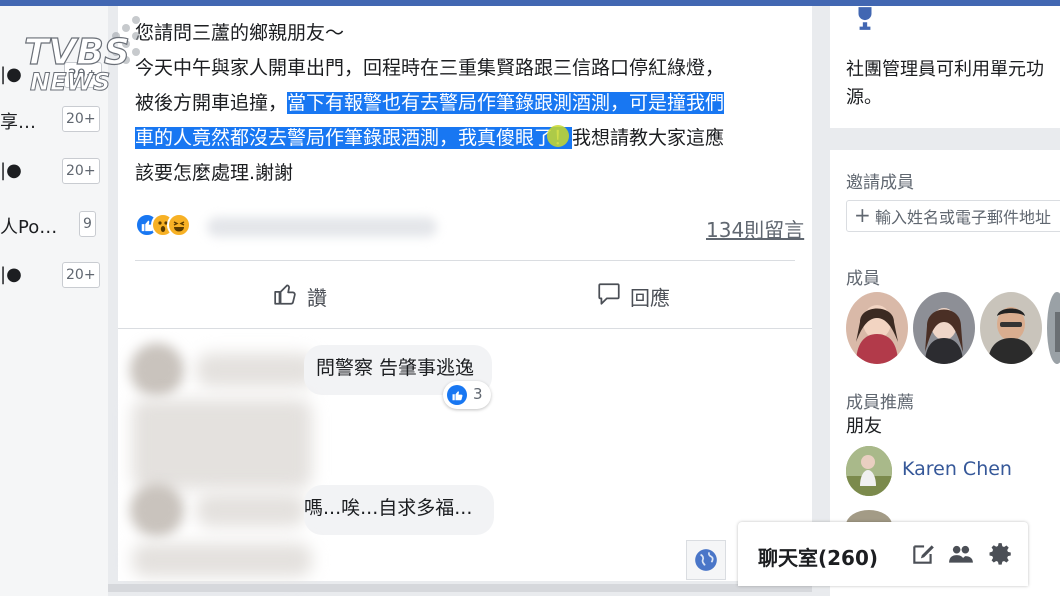 The height and width of the screenshot is (596, 1060). Describe the element at coordinates (465, 173) in the screenshot. I see `post-line: 該要怎麼處理.謝謝` at that location.